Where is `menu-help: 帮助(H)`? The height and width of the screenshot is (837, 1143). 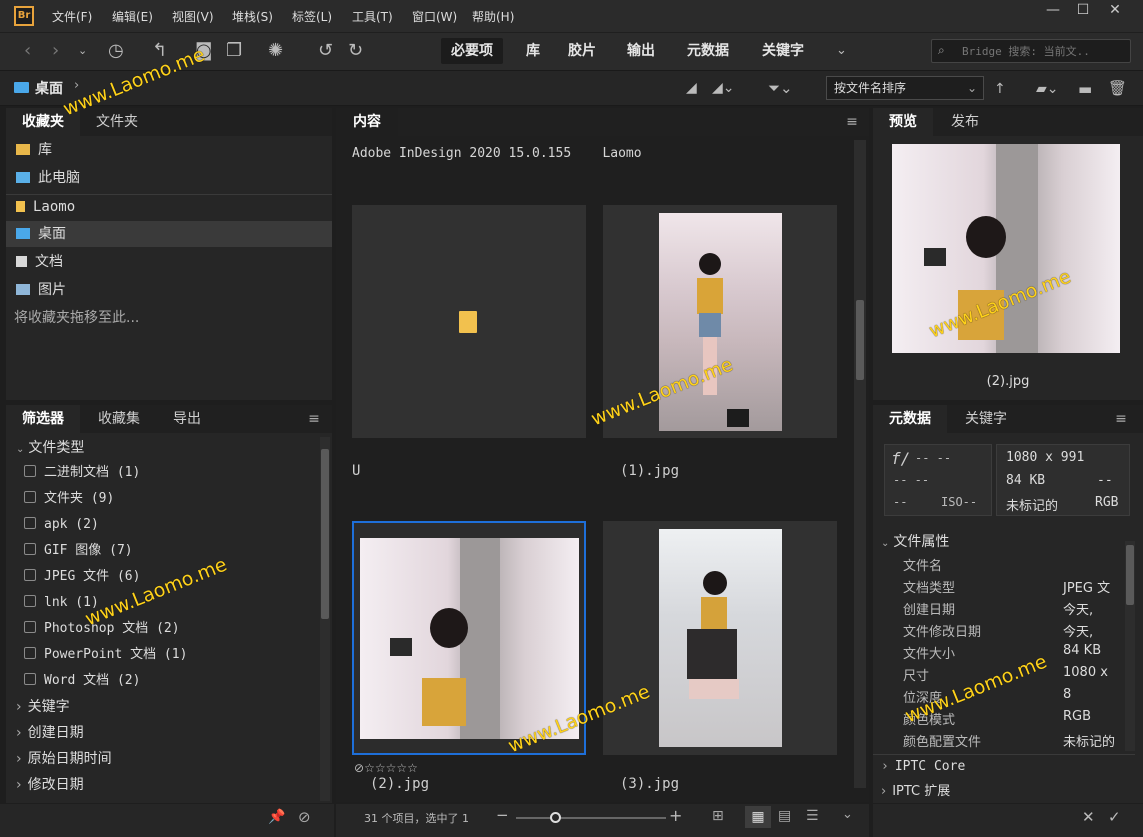 menu-help: 帮助(H) is located at coordinates (493, 16).